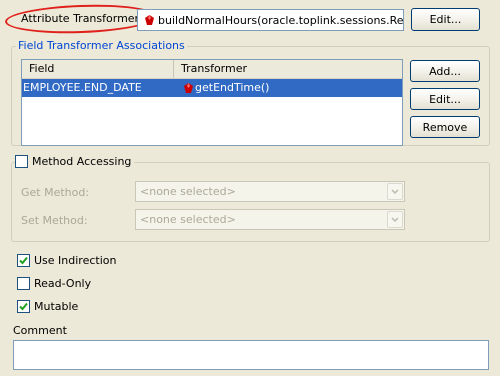 The image size is (500, 376). Describe the element at coordinates (251, 355) in the screenshot. I see `comment-textarea` at that location.